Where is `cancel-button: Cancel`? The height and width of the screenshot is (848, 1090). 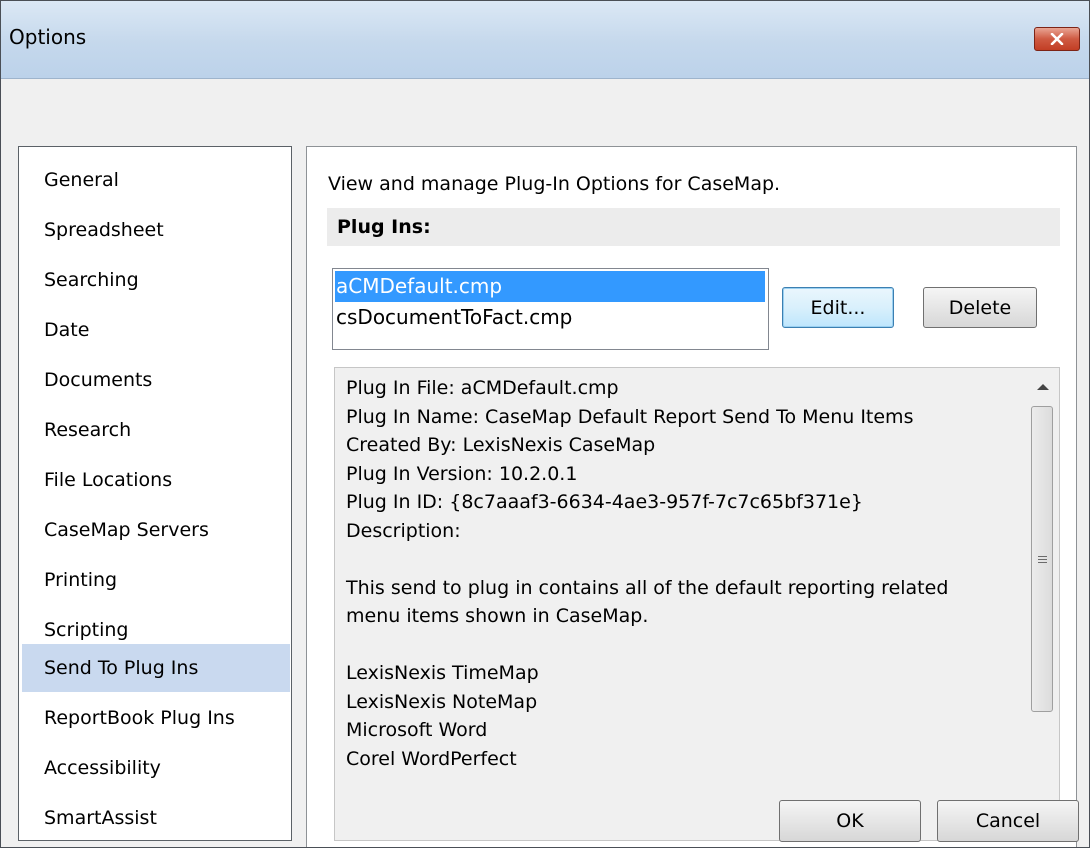
cancel-button: Cancel is located at coordinates (1008, 821).